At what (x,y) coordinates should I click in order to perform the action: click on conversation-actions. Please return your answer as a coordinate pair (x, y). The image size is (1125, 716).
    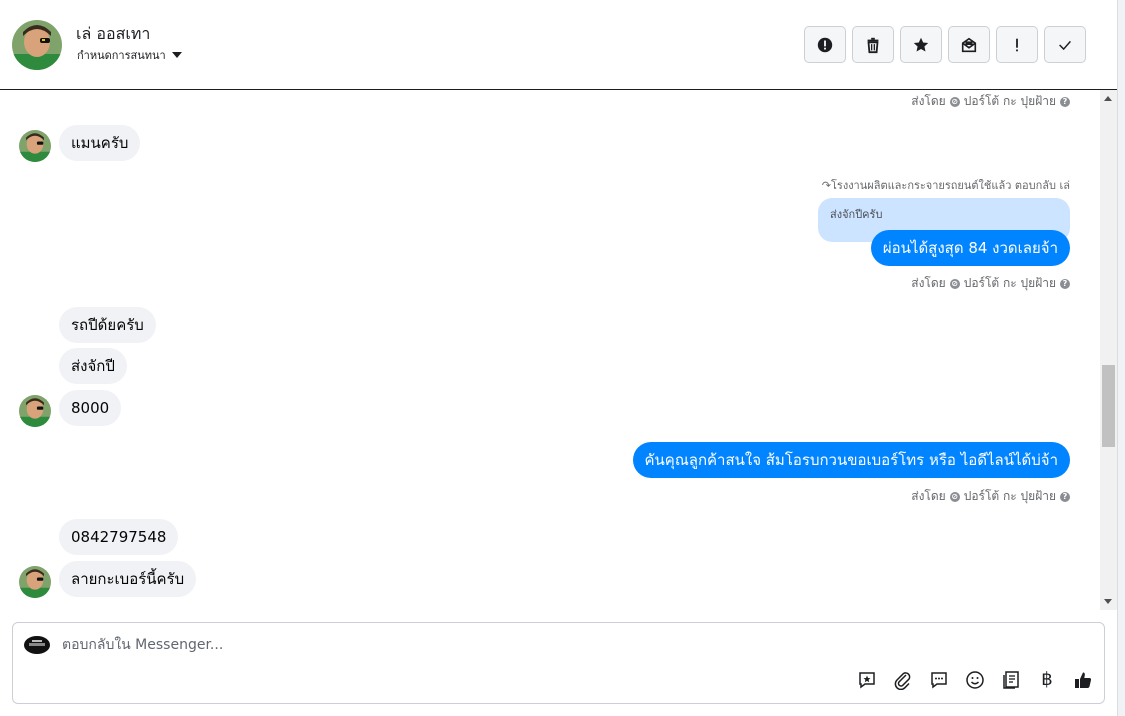
    Looking at the image, I should click on (945, 44).